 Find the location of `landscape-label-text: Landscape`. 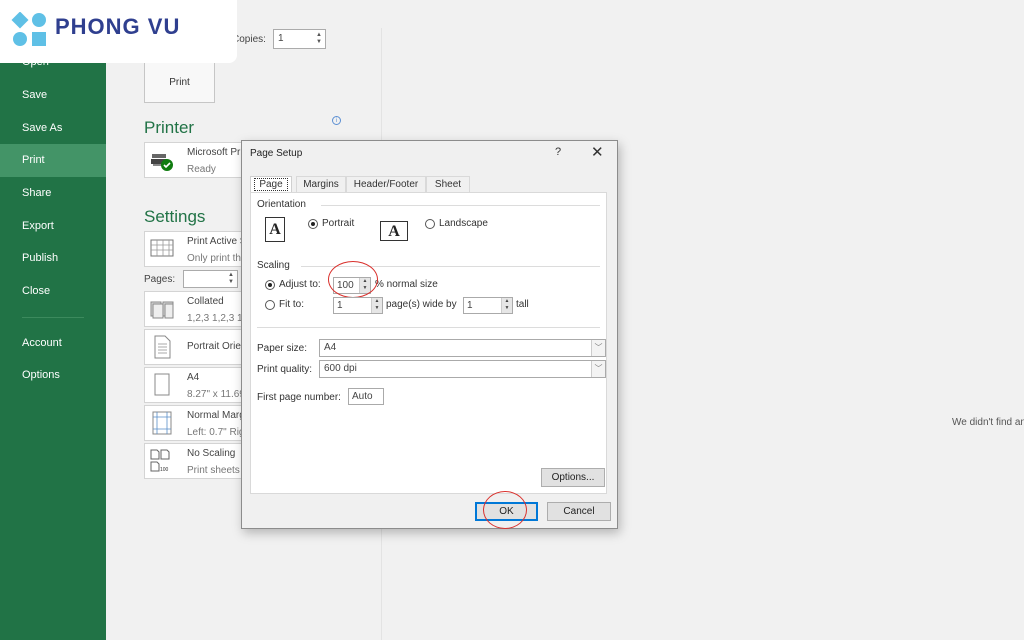

landscape-label-text: Landscape is located at coordinates (463, 223).